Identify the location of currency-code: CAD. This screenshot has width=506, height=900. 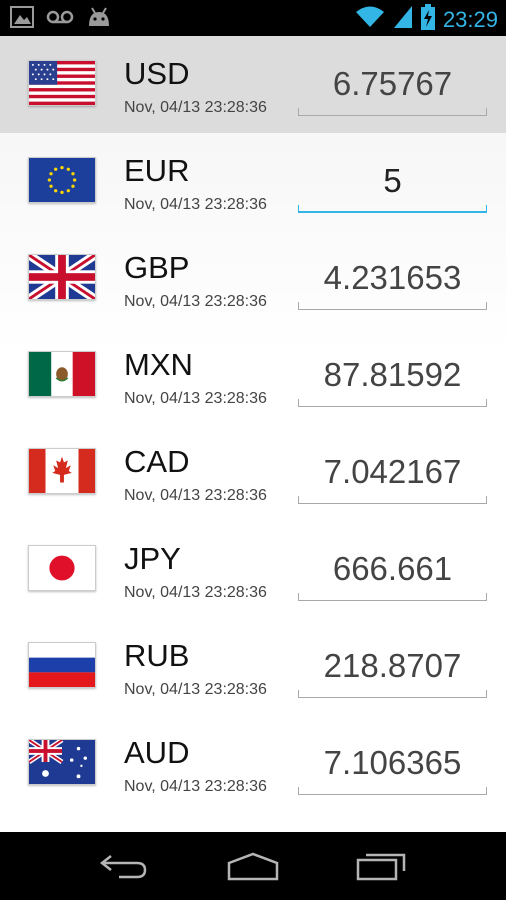
(157, 461).